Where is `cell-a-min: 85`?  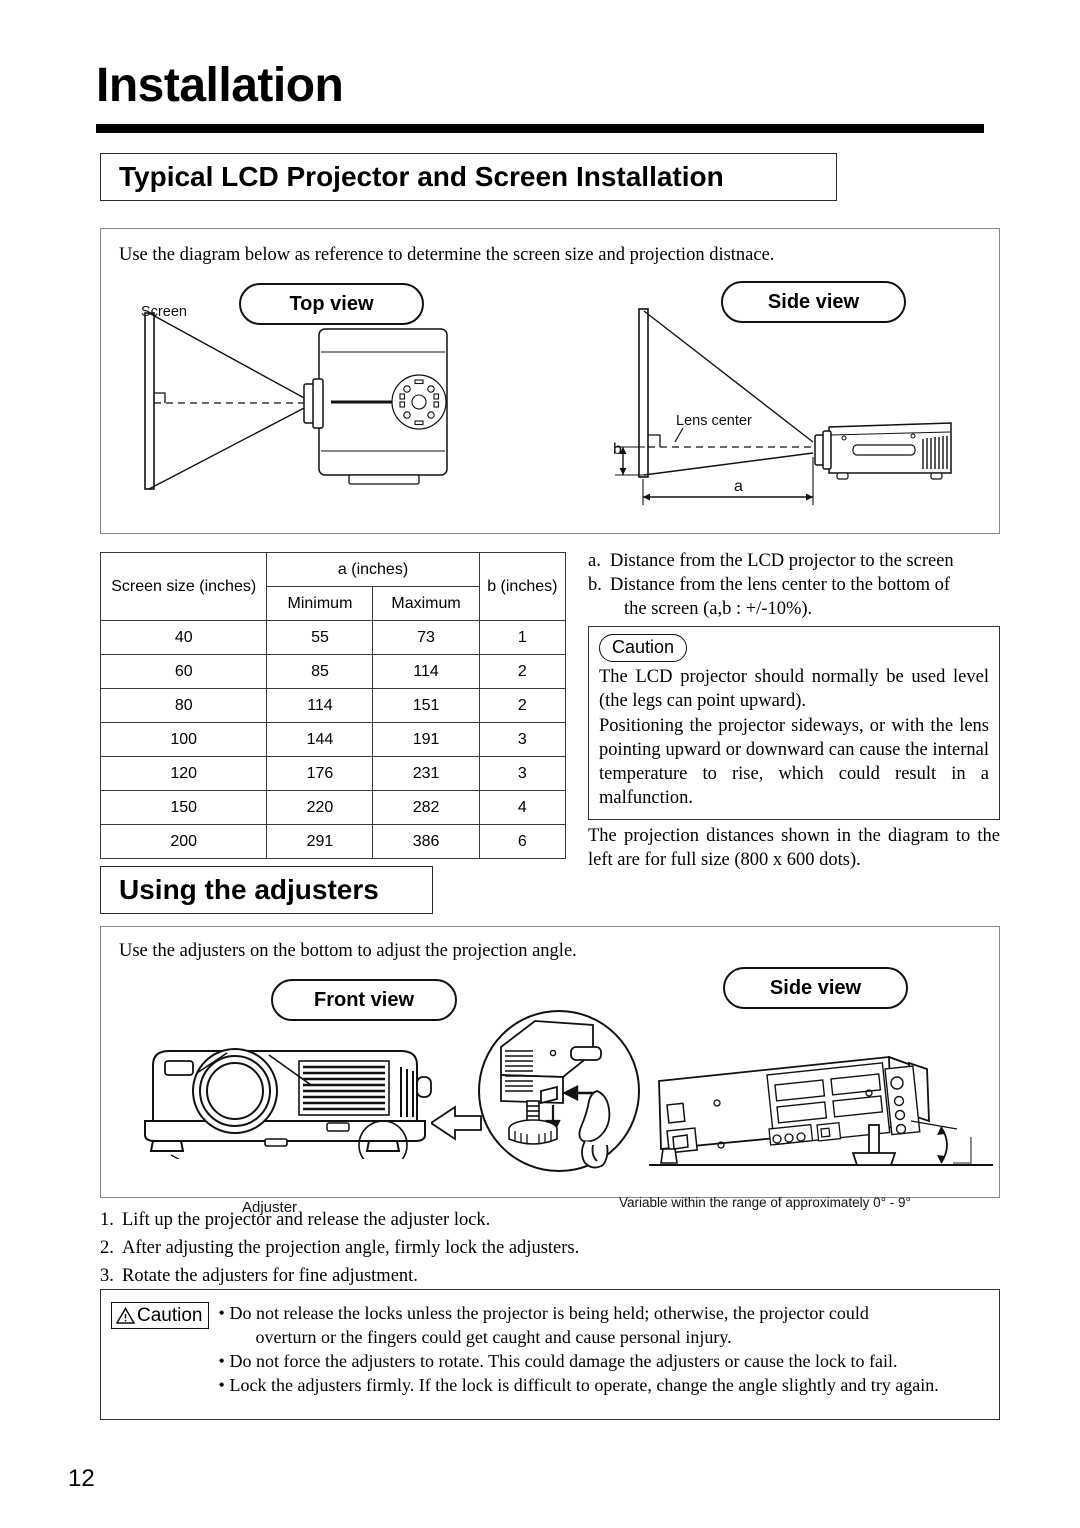
cell-a-min: 85 is located at coordinates (320, 671).